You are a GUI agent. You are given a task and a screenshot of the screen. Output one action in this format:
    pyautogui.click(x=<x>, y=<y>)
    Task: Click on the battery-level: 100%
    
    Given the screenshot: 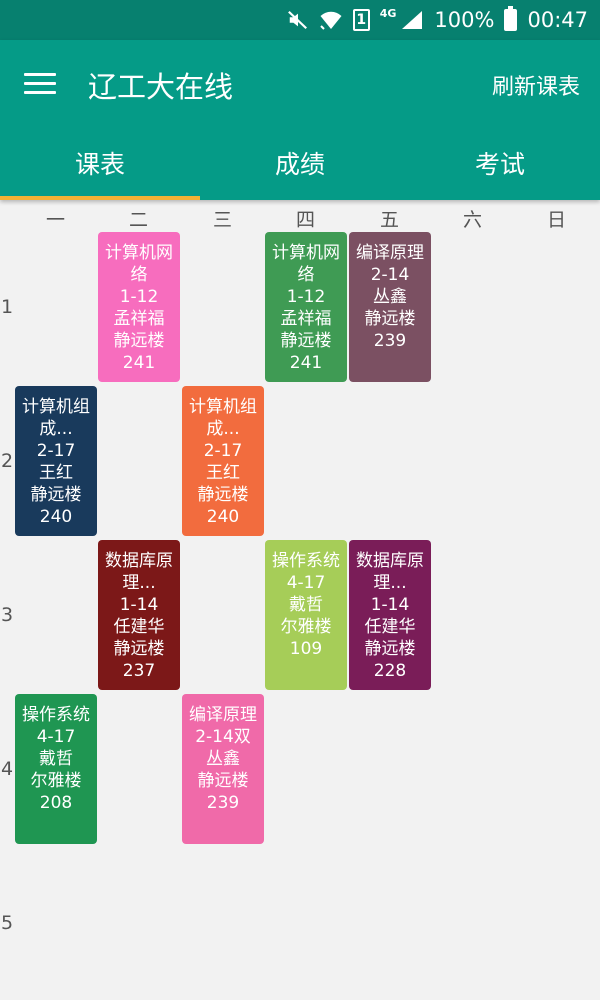 What is the action you would take?
    pyautogui.click(x=464, y=20)
    